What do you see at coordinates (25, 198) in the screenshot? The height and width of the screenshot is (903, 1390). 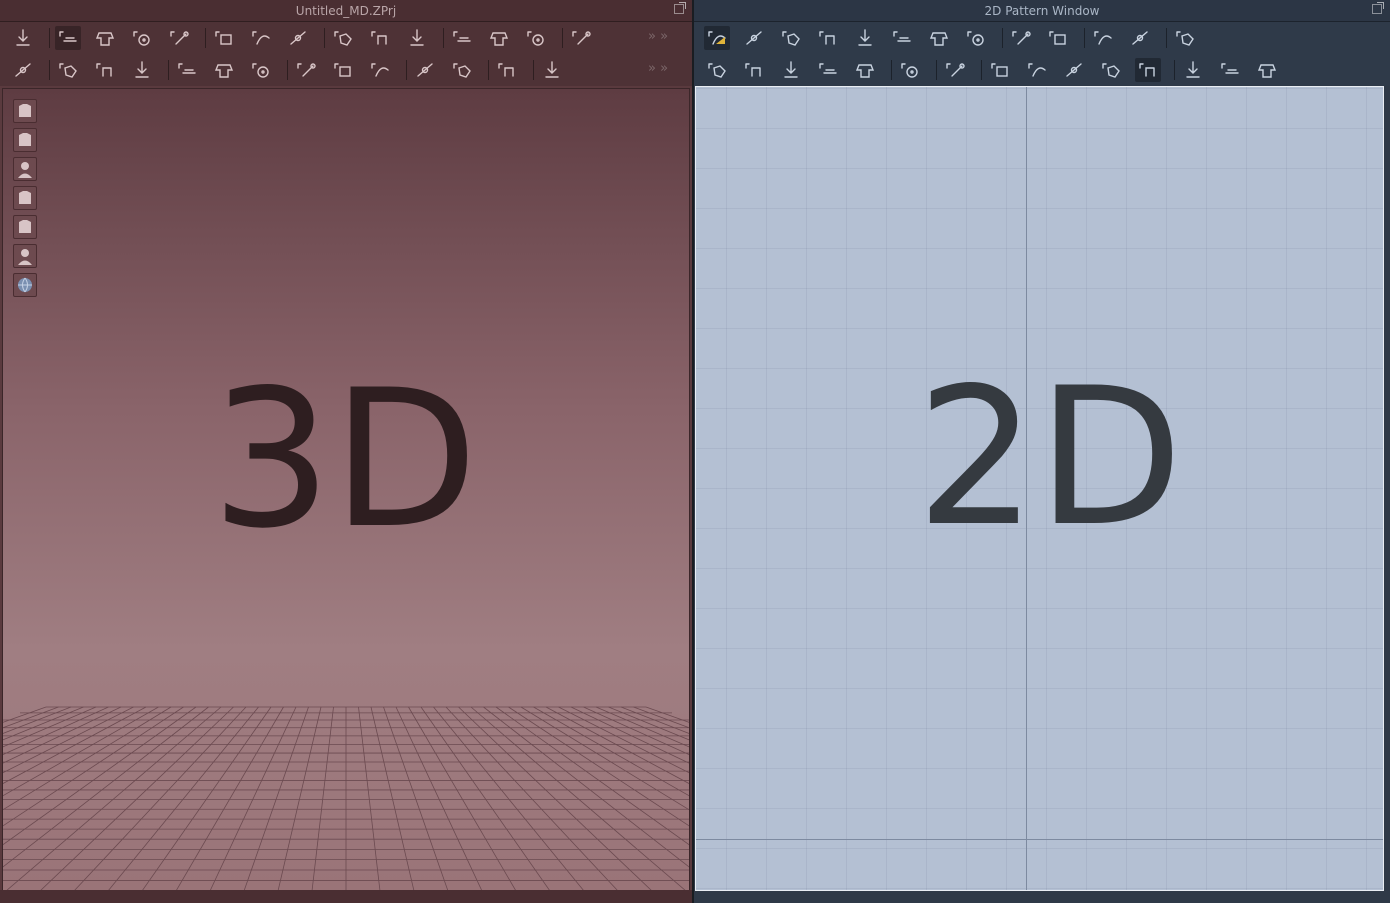 I see `fabric-view-icon` at bounding box center [25, 198].